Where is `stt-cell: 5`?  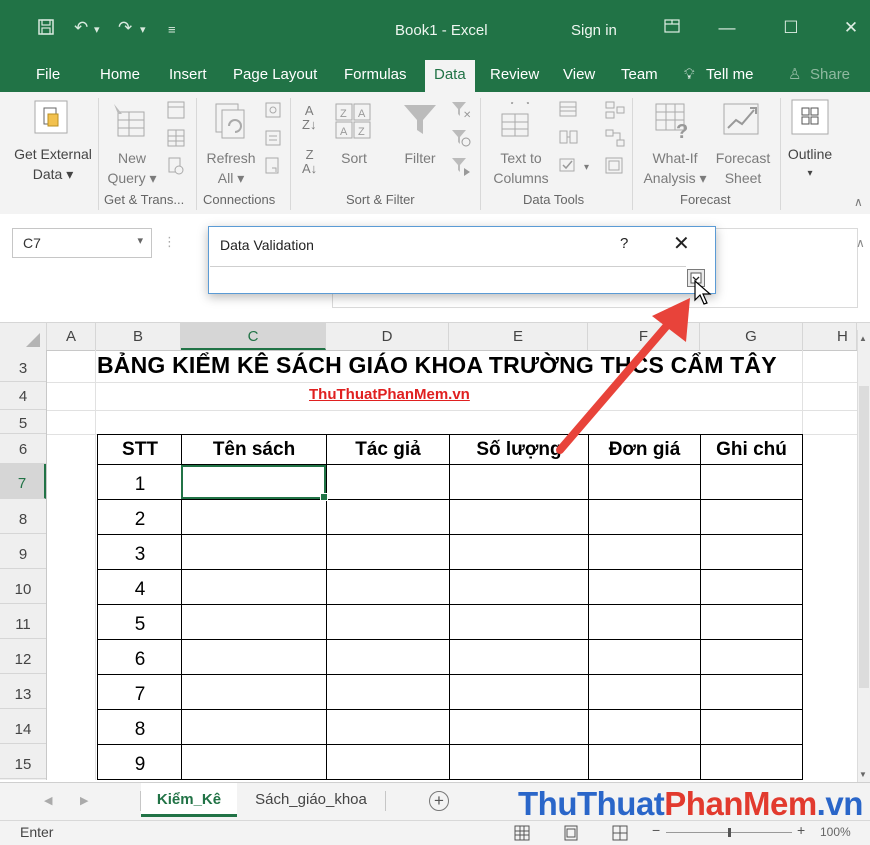
stt-cell: 5 is located at coordinates (140, 625).